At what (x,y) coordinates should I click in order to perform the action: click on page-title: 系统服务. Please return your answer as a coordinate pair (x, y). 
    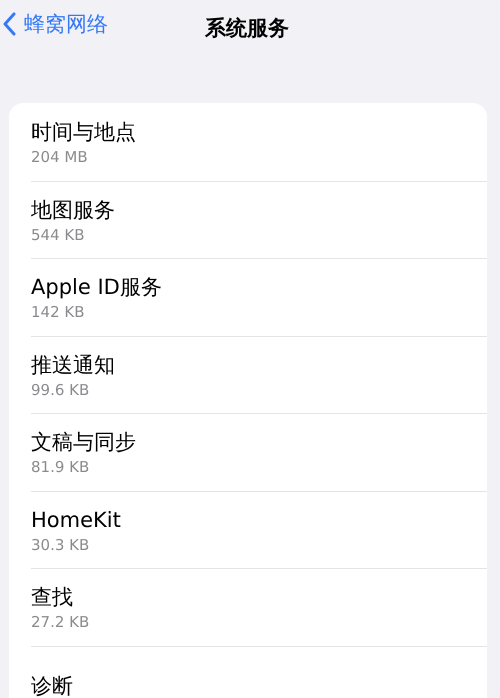
    Looking at the image, I should click on (247, 28).